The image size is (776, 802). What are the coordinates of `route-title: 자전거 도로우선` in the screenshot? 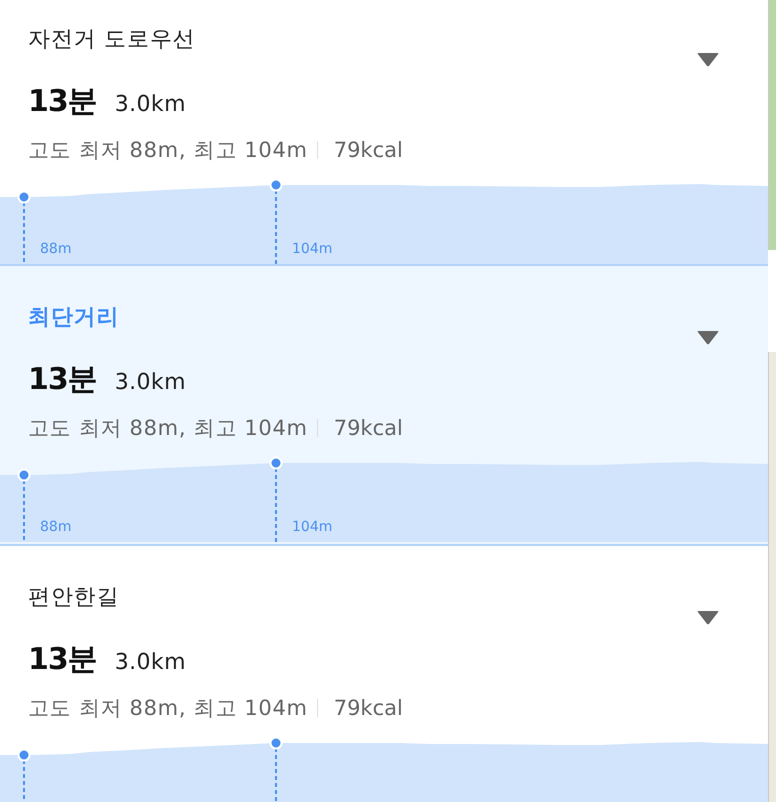 It's located at (112, 40).